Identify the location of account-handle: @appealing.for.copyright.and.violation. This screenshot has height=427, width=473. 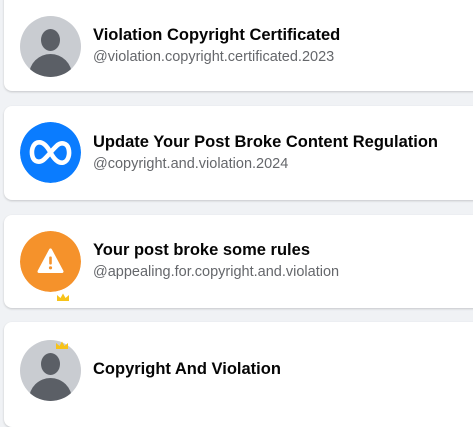
(216, 272).